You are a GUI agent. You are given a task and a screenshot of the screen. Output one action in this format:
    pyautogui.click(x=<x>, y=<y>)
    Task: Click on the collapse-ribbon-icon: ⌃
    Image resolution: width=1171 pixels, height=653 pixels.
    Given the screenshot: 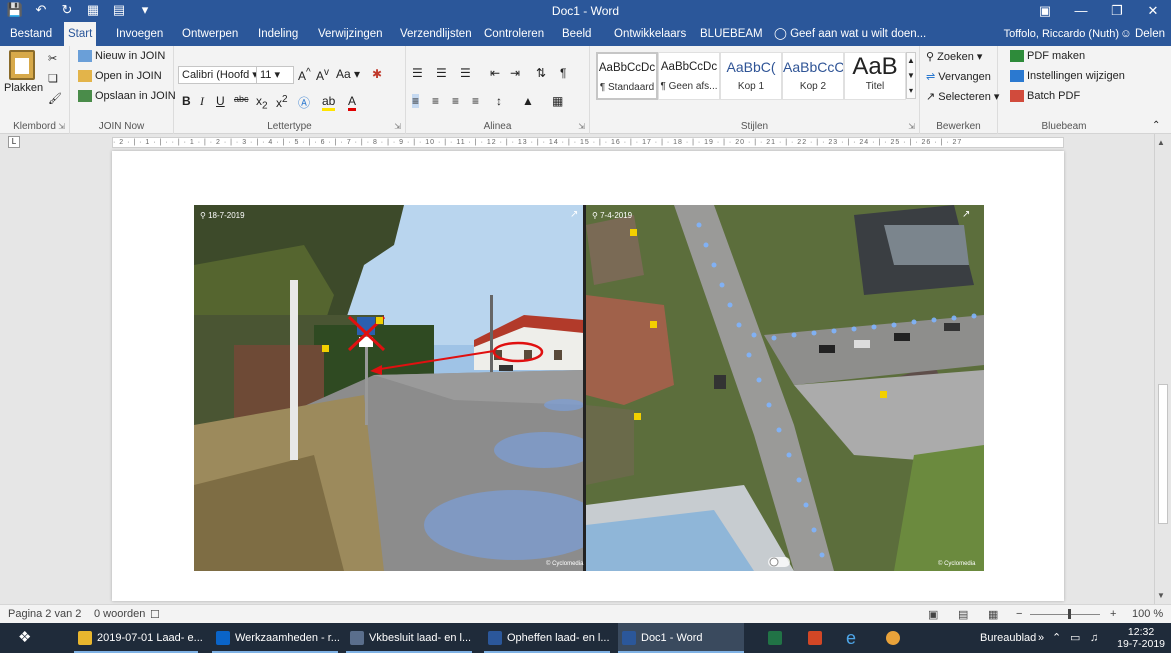 What is the action you would take?
    pyautogui.click(x=1156, y=125)
    